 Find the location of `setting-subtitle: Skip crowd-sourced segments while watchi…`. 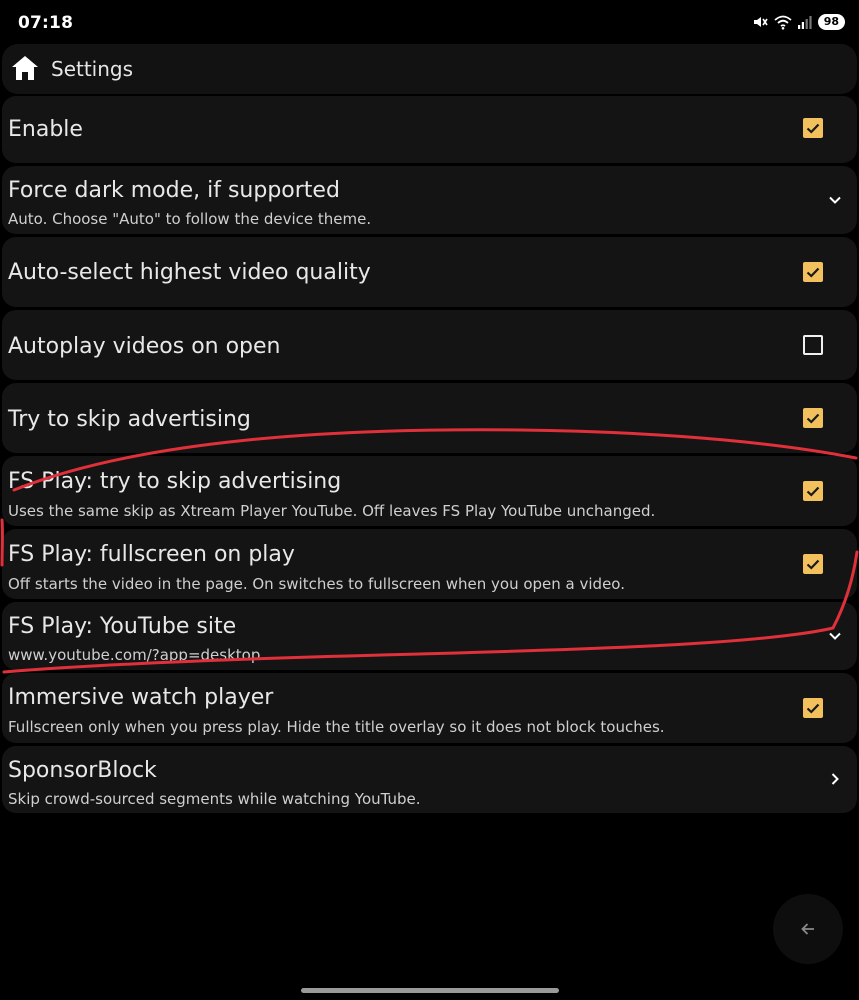

setting-subtitle: Skip crowd-sourced segments while watchi… is located at coordinates (214, 799).